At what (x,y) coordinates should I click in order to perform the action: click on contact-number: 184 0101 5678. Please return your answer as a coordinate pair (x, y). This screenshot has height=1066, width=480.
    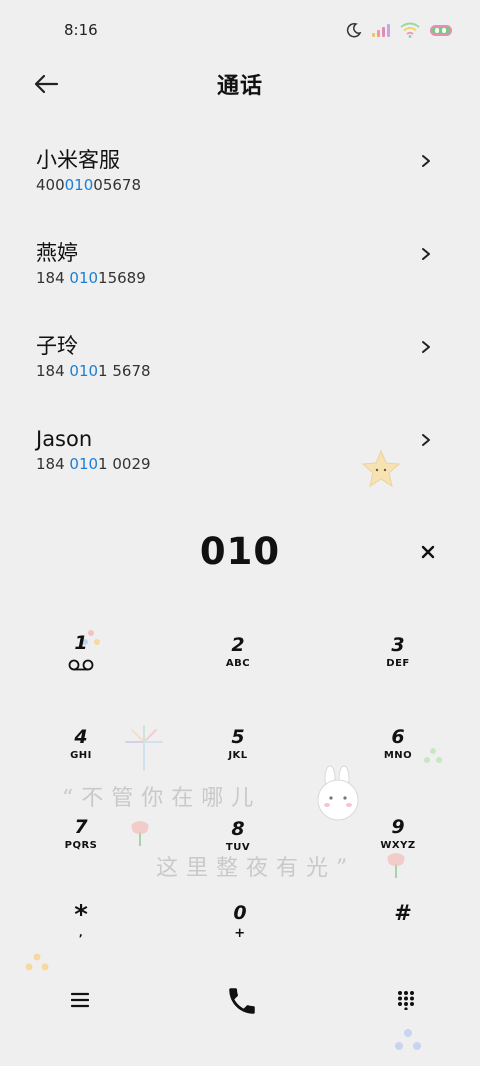
    Looking at the image, I should click on (258, 371).